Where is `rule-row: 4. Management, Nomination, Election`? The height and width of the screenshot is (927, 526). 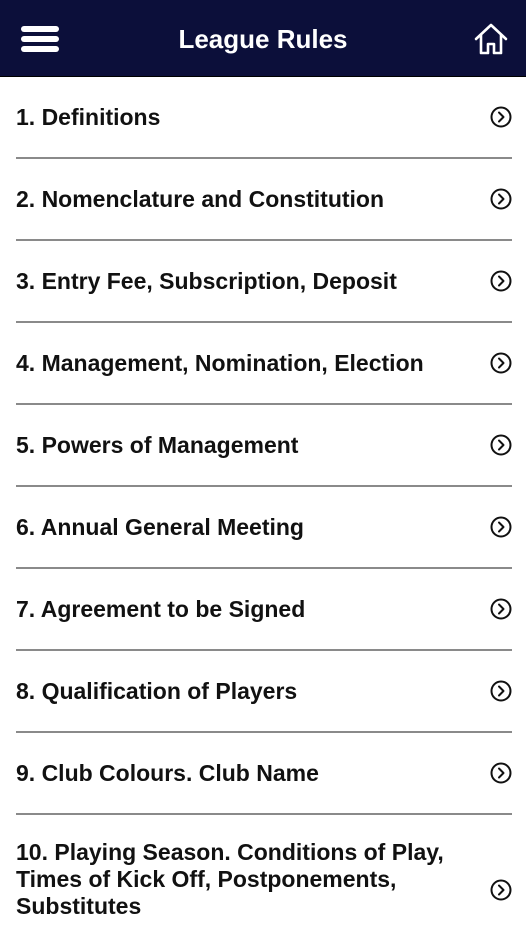 rule-row: 4. Management, Nomination, Election is located at coordinates (263, 363).